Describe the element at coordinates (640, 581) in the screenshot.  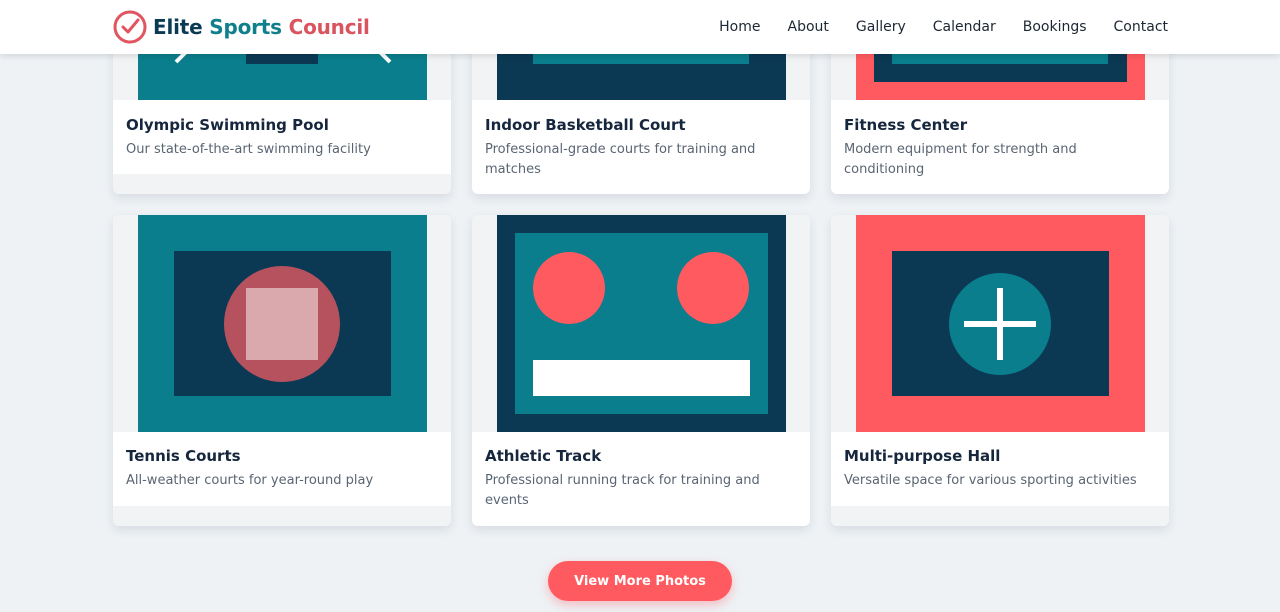
I see `view-more-photos-button: View More Photos` at that location.